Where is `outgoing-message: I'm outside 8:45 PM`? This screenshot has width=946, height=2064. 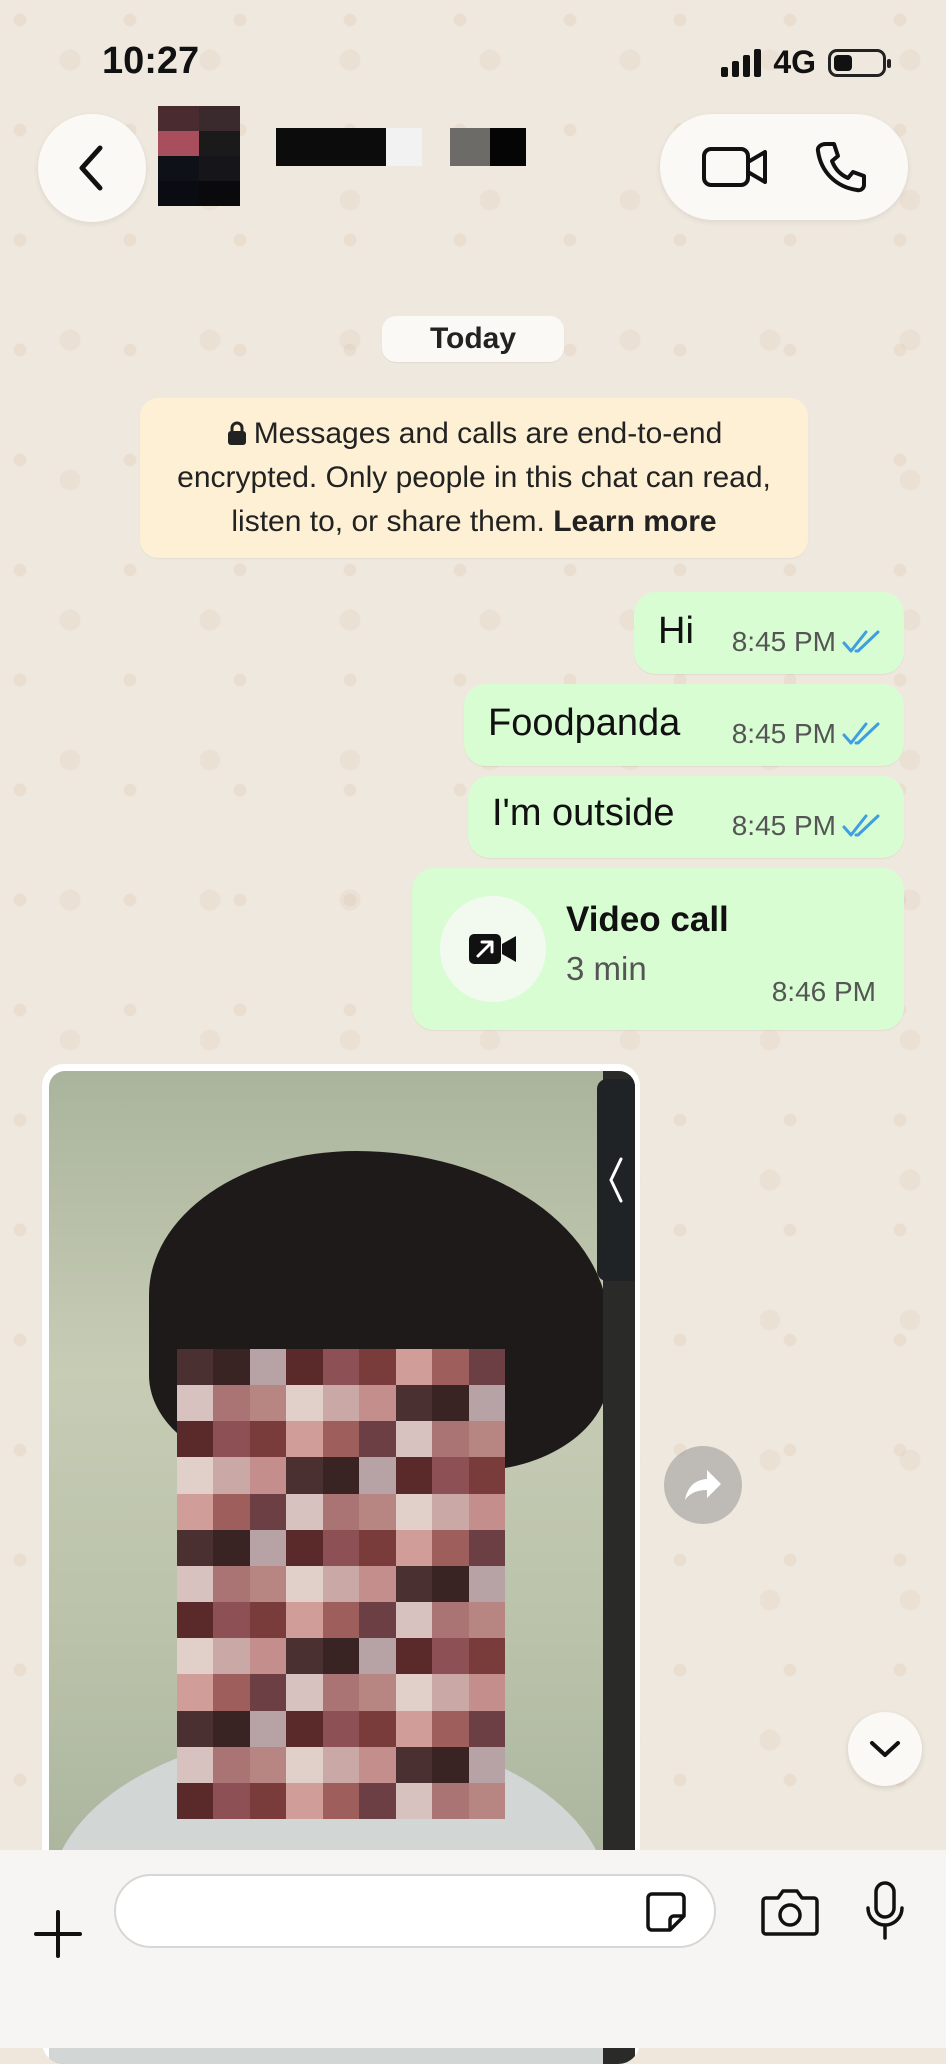
outgoing-message: I'm outside 8:45 PM is located at coordinates (686, 817).